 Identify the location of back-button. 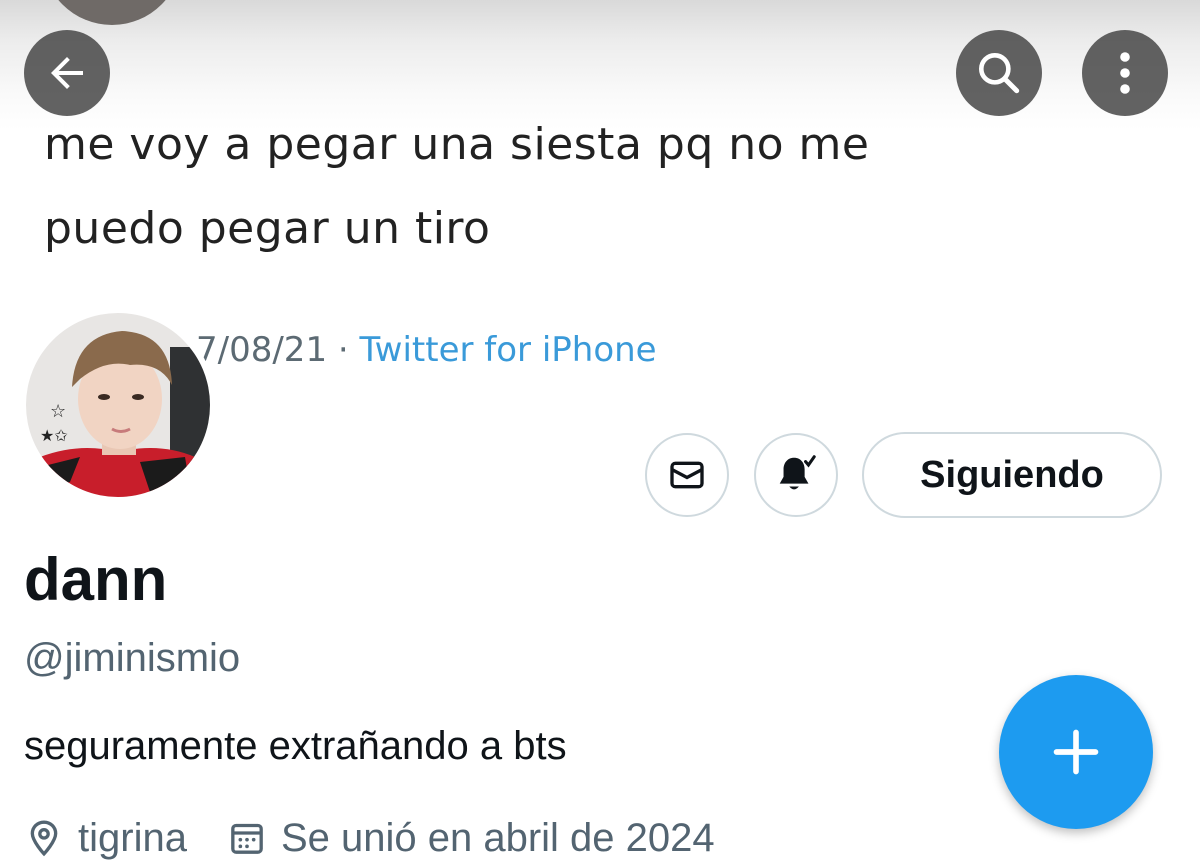
(67, 73).